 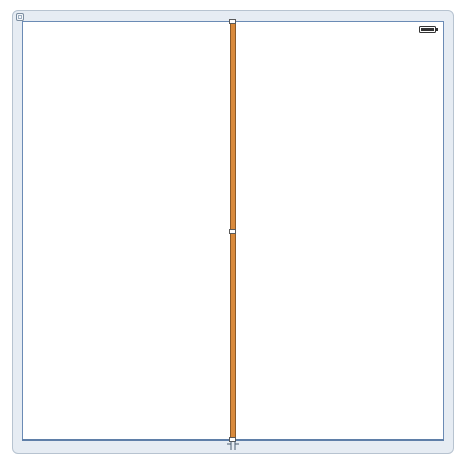 I want to click on splitter-handle-middle, so click(x=232, y=231).